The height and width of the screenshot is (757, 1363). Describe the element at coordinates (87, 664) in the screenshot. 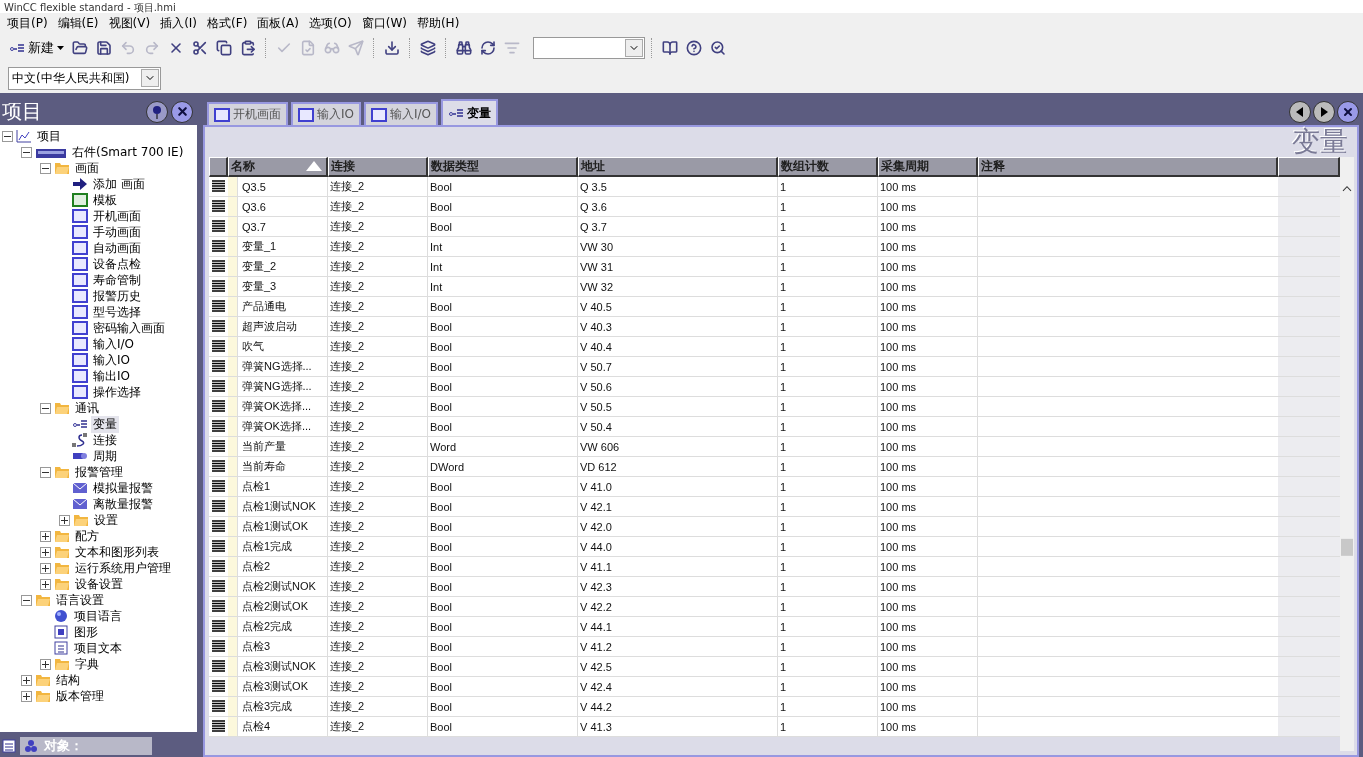

I see `tree-item: 字典` at that location.